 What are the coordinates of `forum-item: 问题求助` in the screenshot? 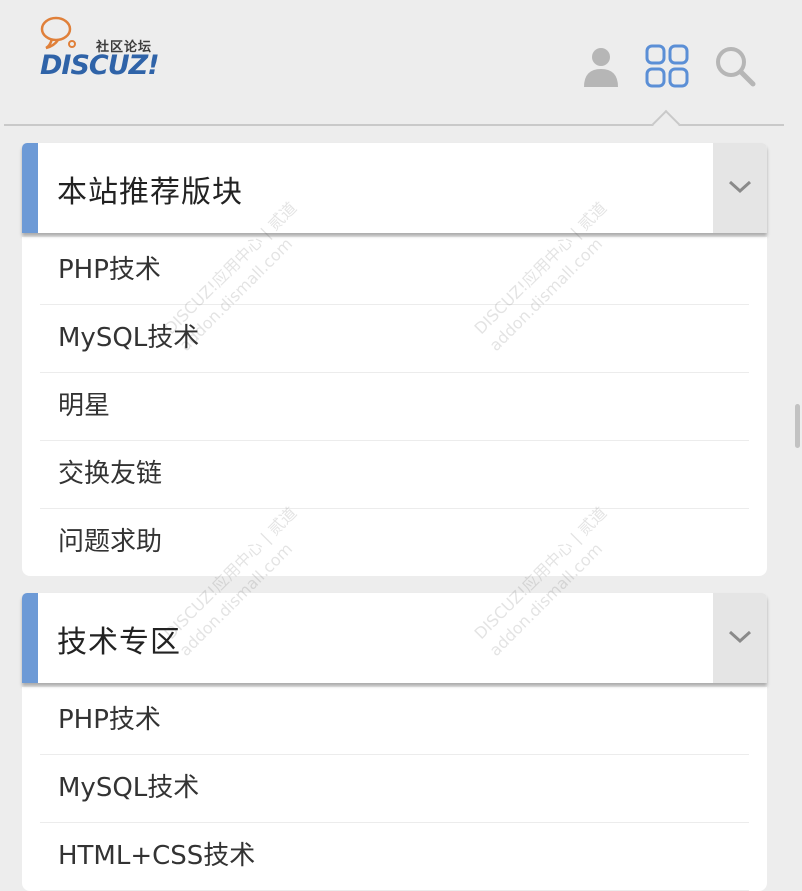 It's located at (394, 542).